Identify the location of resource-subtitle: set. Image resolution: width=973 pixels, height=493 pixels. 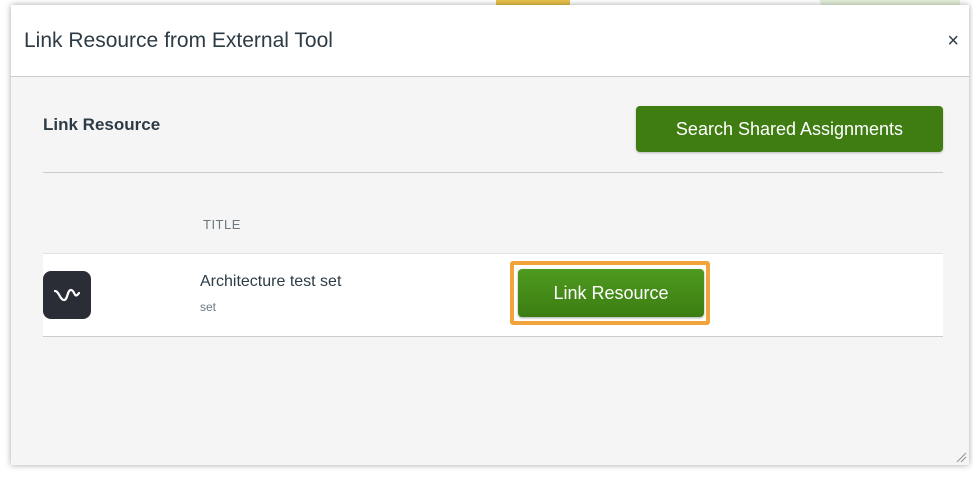
(208, 307).